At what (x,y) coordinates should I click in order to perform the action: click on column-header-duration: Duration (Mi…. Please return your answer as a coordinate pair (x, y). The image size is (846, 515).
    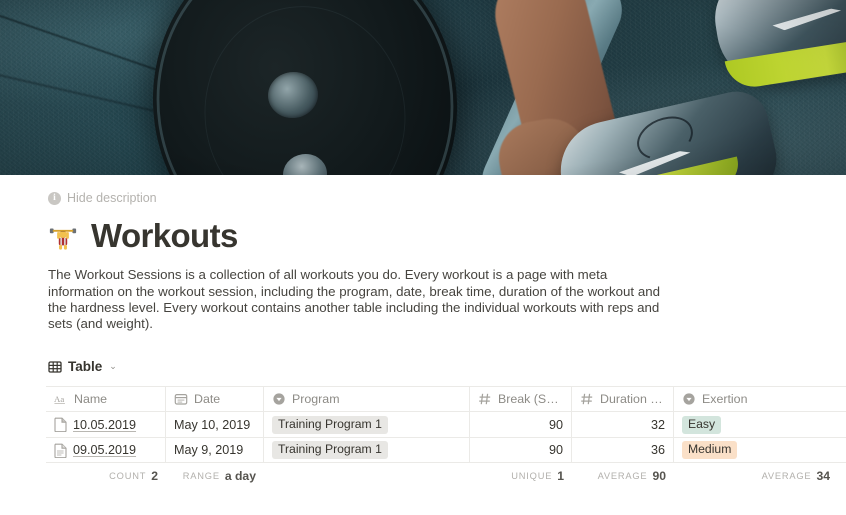
    Looking at the image, I should click on (623, 399).